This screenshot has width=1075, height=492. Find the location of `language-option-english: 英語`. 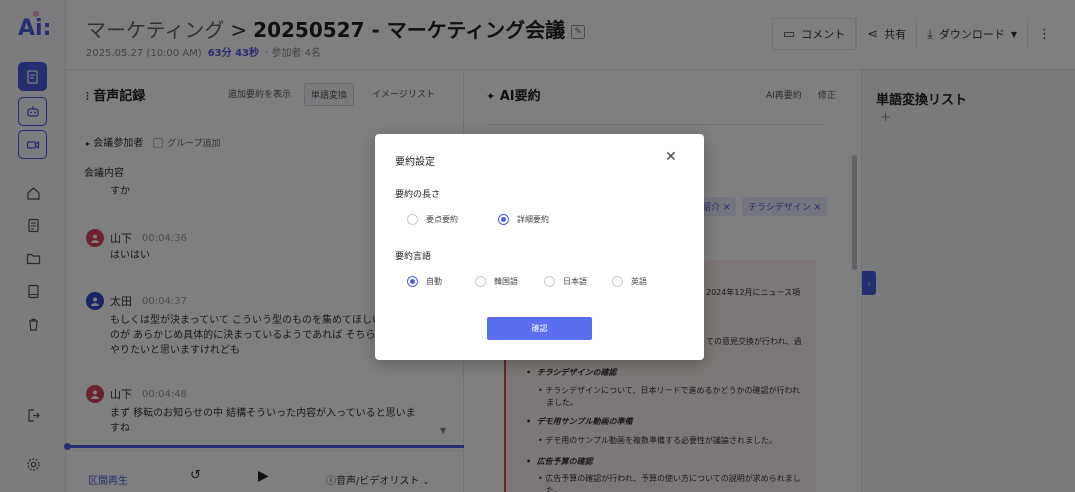

language-option-english: 英語 is located at coordinates (629, 281).